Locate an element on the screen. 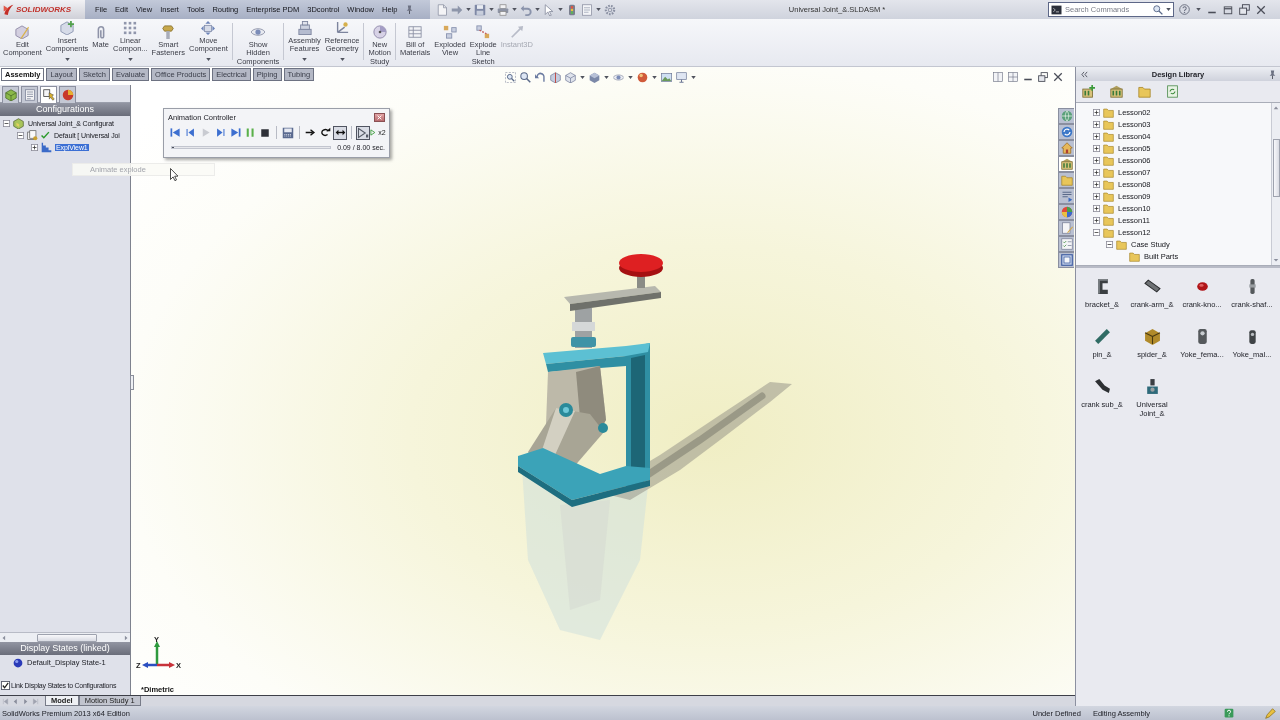 Image resolution: width=1280 pixels, height=720 pixels. library-icon is located at coordinates (1116, 91).